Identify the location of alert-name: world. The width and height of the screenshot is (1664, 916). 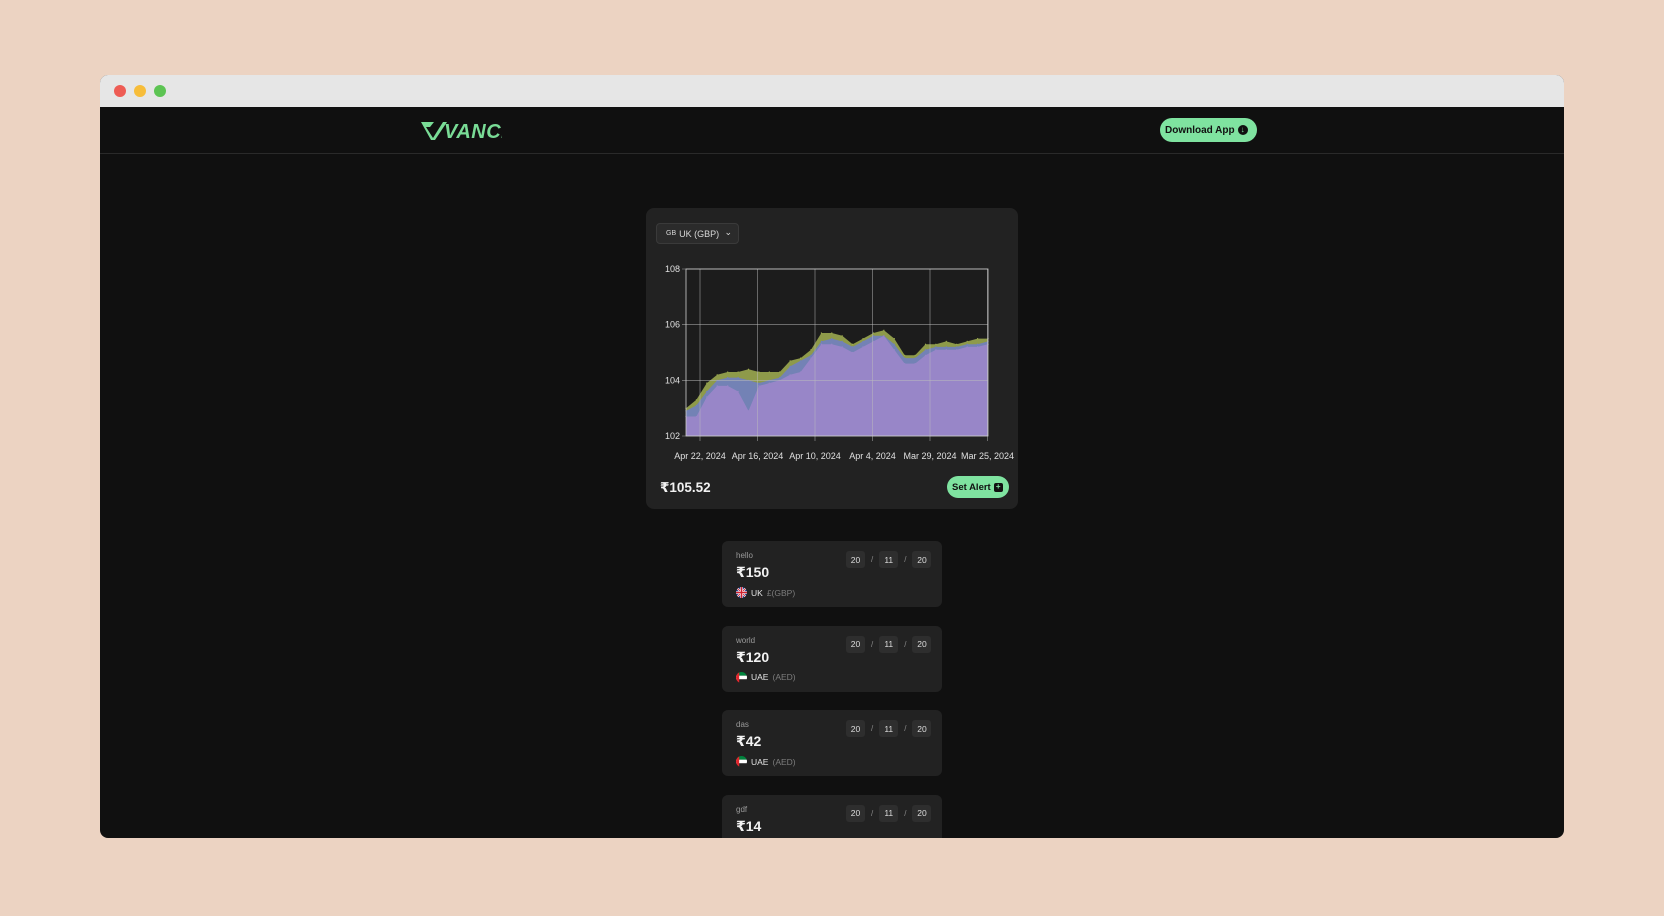
(746, 640).